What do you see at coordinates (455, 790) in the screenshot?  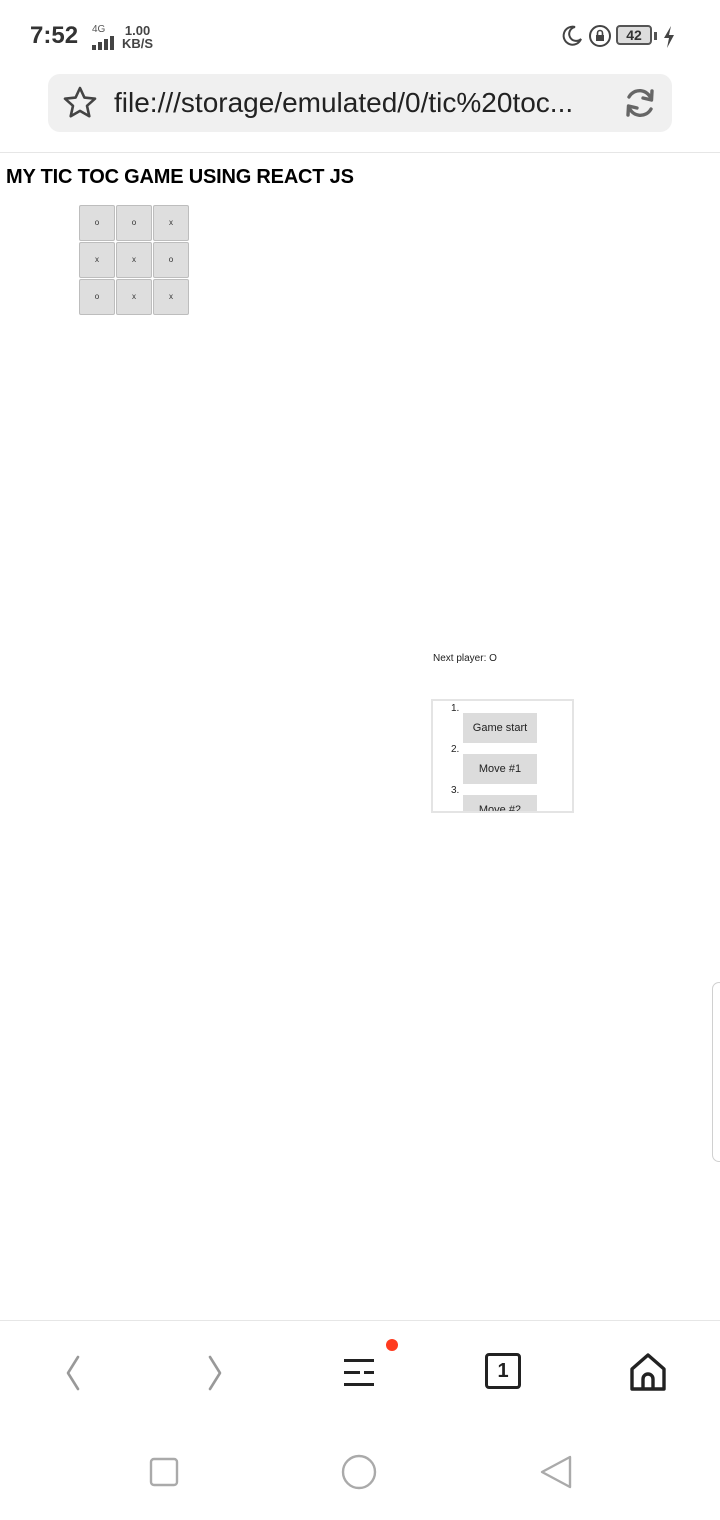 I see `history-number: 3.` at bounding box center [455, 790].